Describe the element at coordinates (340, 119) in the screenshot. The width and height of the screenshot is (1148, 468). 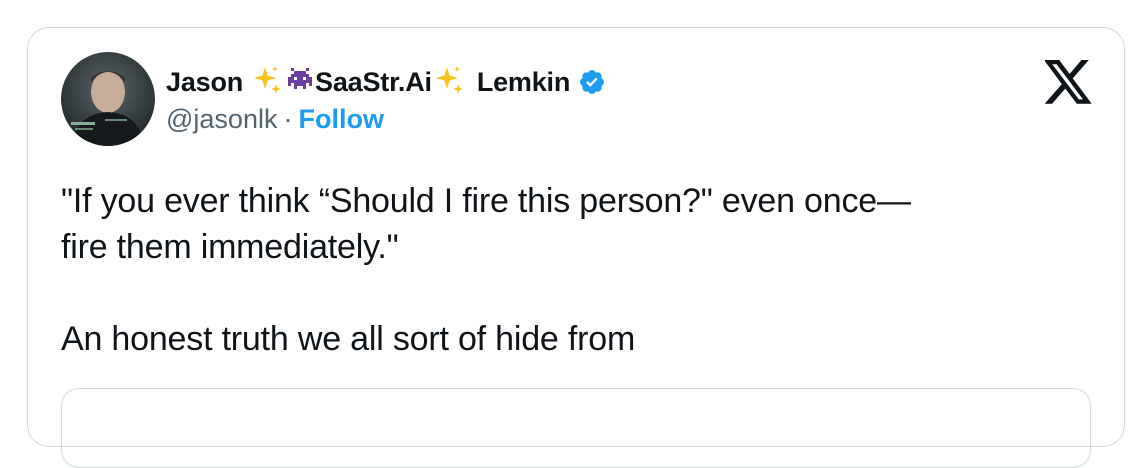
I see `follow-button: Follow` at that location.